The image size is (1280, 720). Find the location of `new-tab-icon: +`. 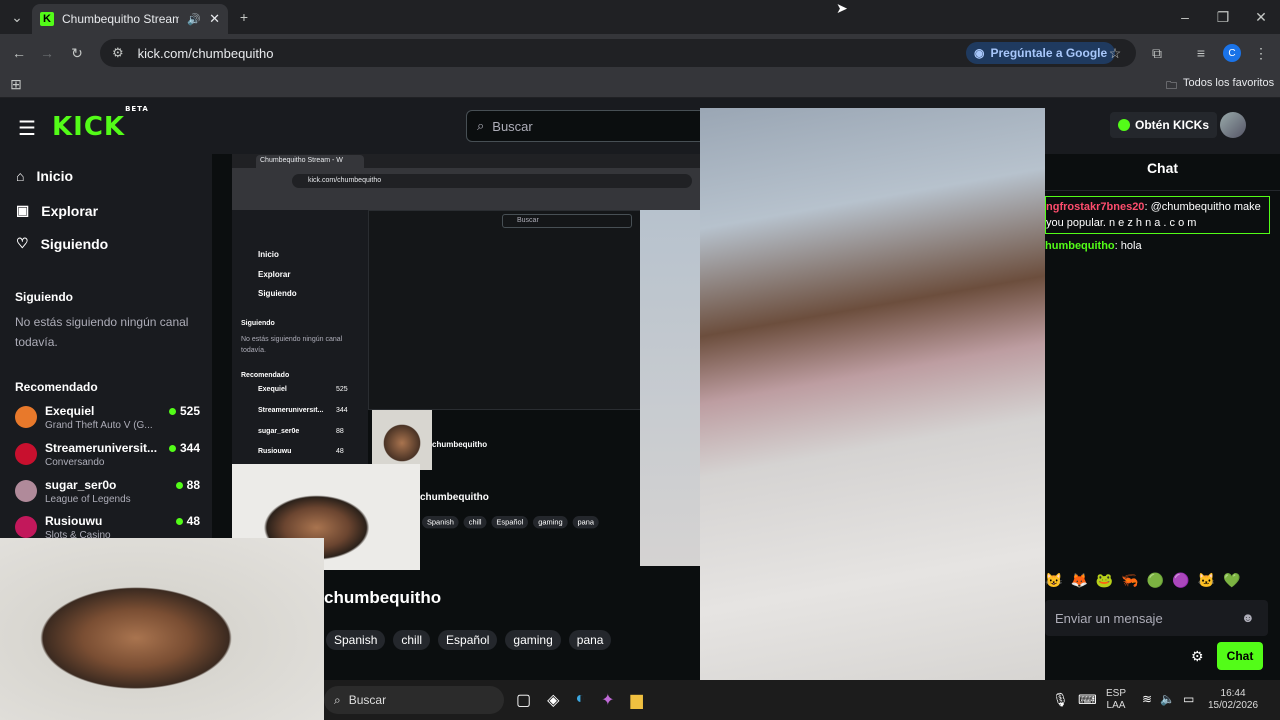

new-tab-icon: + is located at coordinates (244, 17).